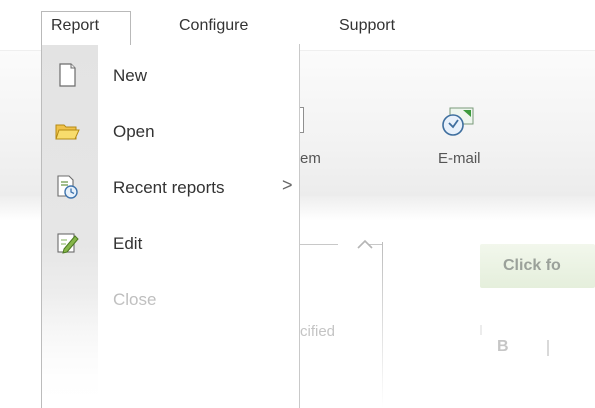 The image size is (595, 408). Describe the element at coordinates (532, 265) in the screenshot. I see `click-for-button-label: Click fo` at that location.